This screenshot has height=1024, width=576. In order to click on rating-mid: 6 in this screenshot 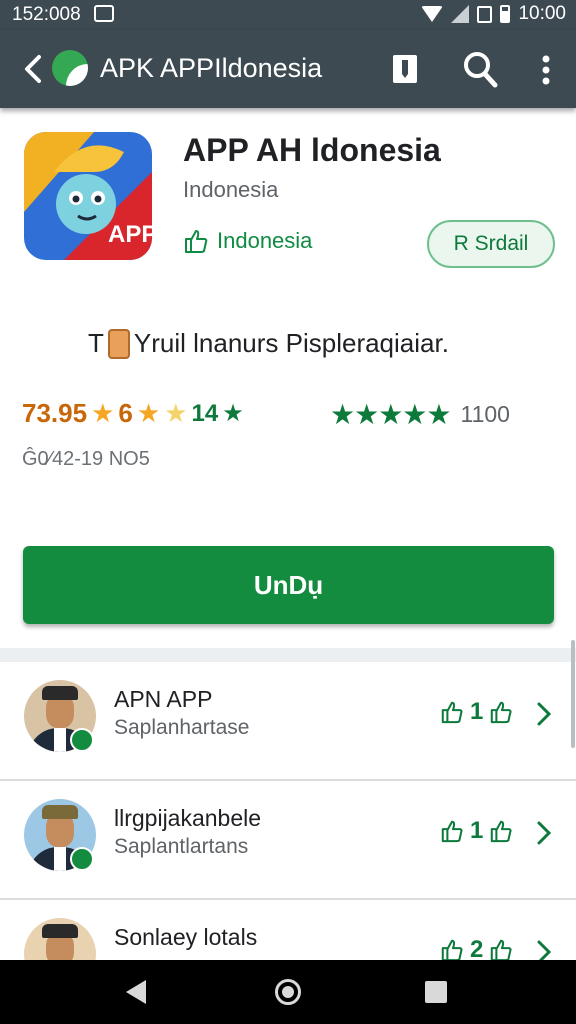, I will do `click(125, 413)`.